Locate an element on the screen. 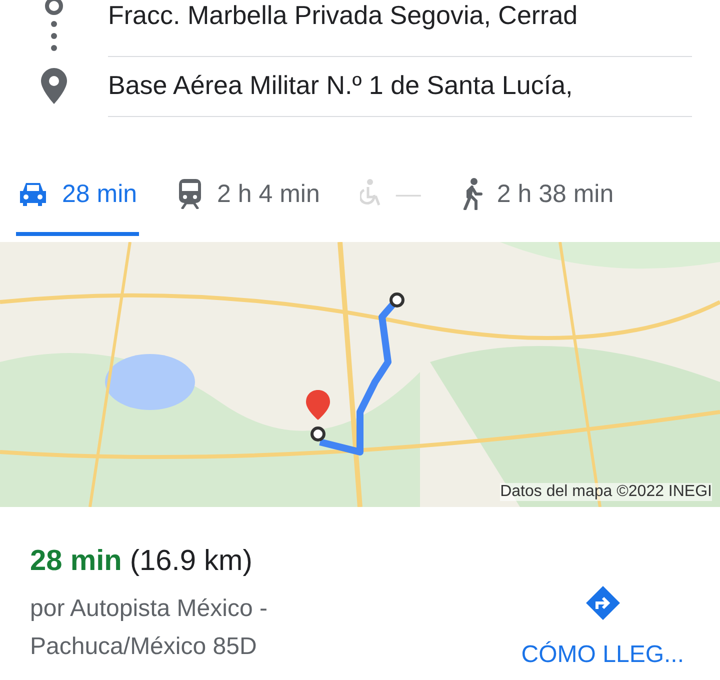  distance-text: (16.9 km) is located at coordinates (191, 561).